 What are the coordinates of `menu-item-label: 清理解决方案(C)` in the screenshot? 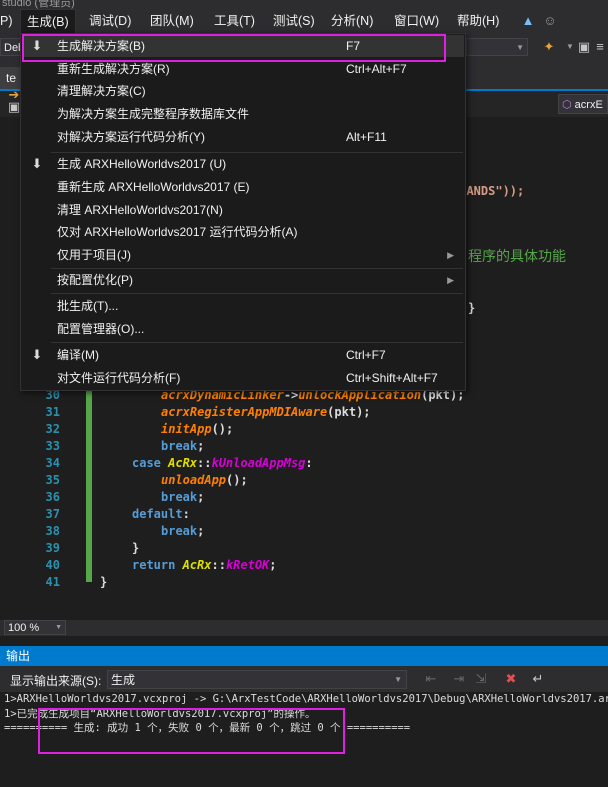 It's located at (101, 91).